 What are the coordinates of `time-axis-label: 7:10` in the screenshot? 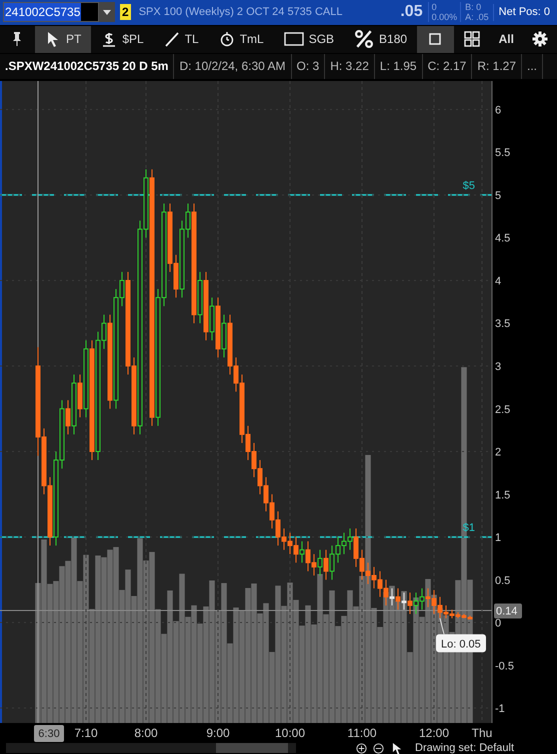 It's located at (86, 733).